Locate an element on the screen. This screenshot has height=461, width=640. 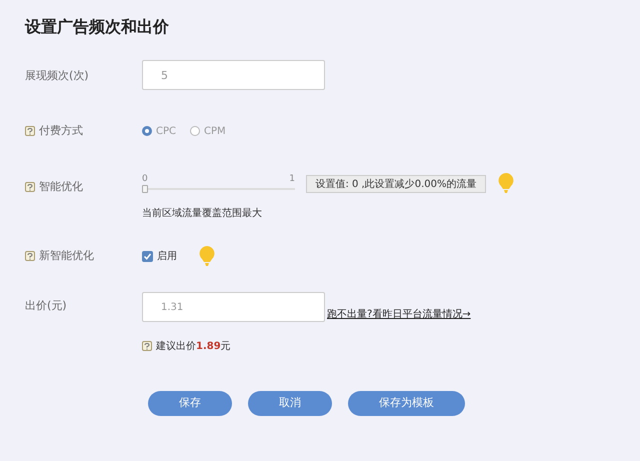
page-title: 设置广告频次和出价 is located at coordinates (97, 27).